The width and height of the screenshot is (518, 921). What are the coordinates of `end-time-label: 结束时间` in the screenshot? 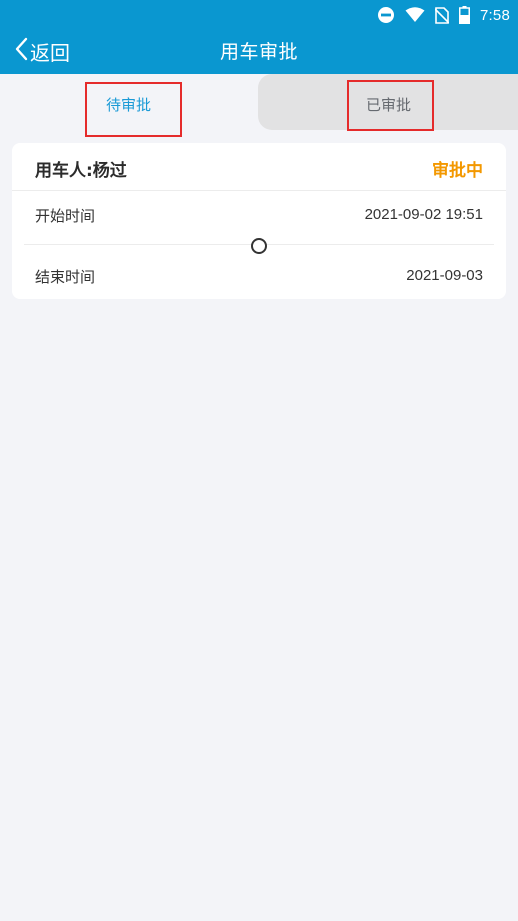 It's located at (65, 277).